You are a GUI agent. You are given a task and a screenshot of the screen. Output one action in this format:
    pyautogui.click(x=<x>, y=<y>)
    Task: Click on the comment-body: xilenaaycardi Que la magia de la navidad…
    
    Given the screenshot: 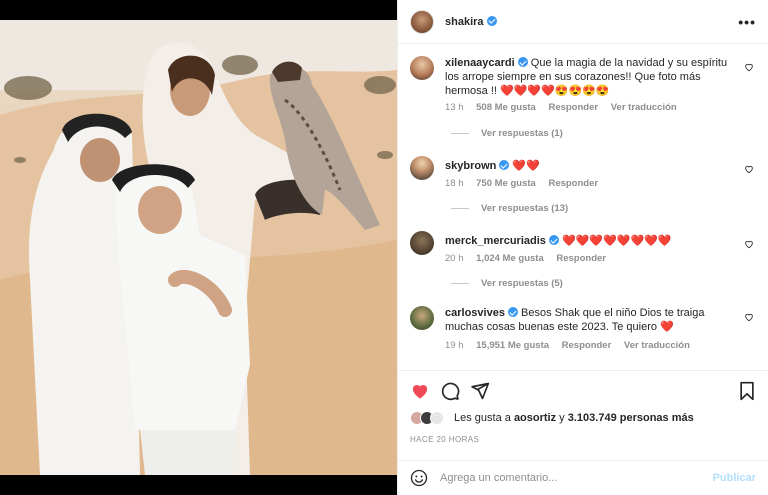 What is the action you would take?
    pyautogui.click(x=591, y=77)
    